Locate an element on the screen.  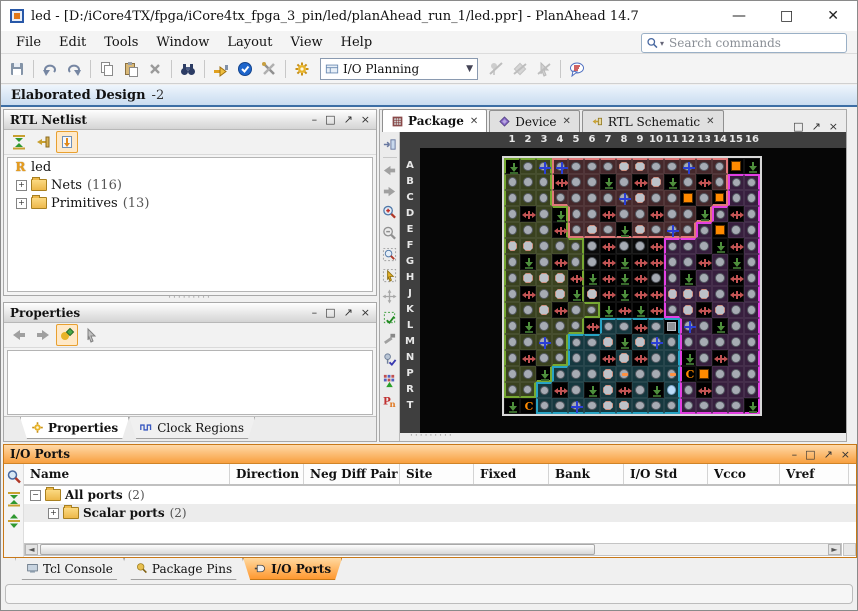
package-pin-T12 is located at coordinates (688, 406).